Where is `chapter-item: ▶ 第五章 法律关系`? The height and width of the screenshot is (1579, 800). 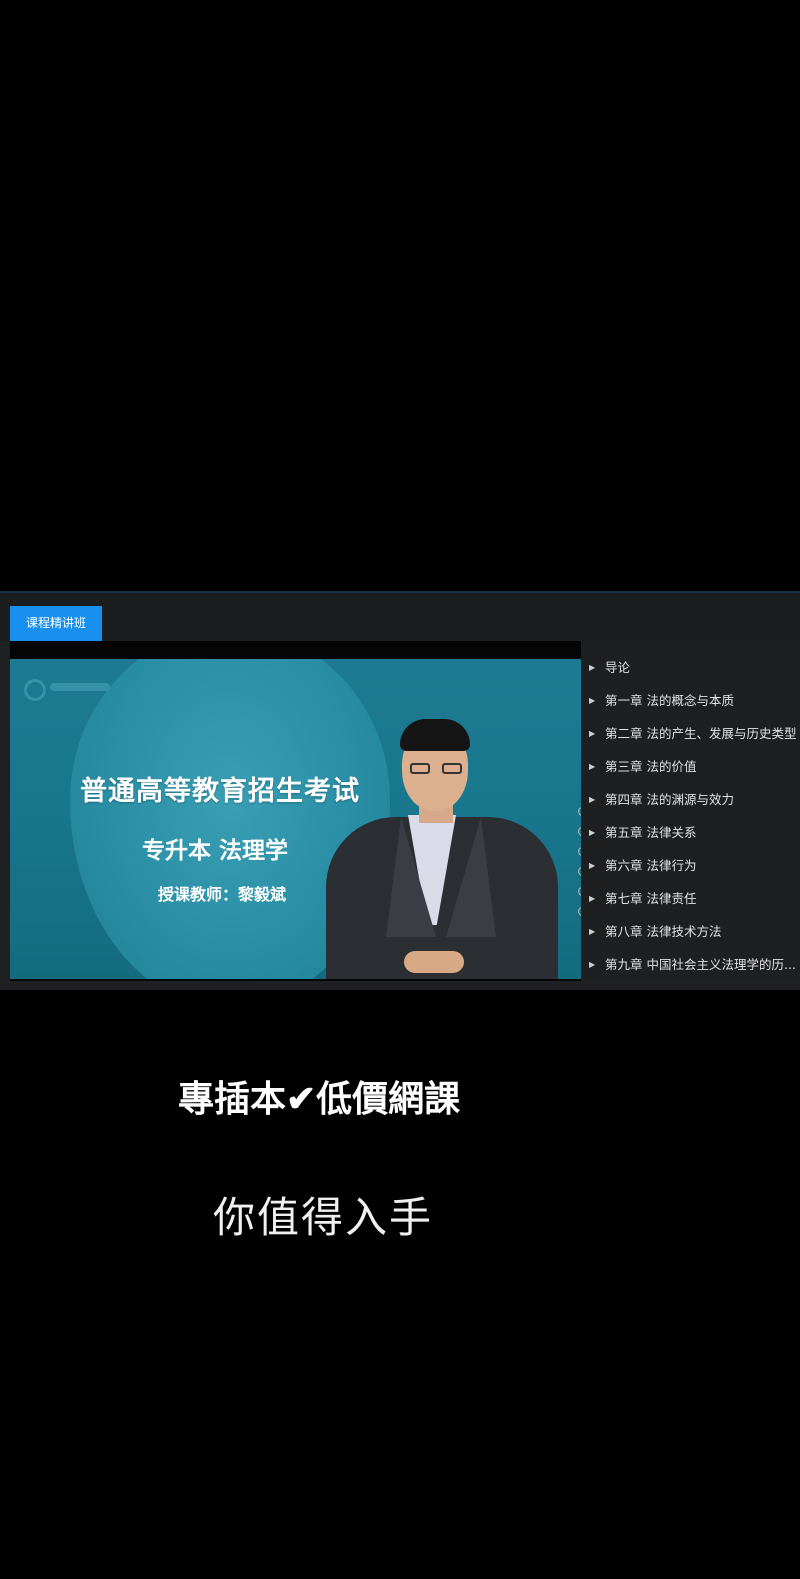
chapter-item: ▶ 第五章 法律关系 is located at coordinates (690, 832).